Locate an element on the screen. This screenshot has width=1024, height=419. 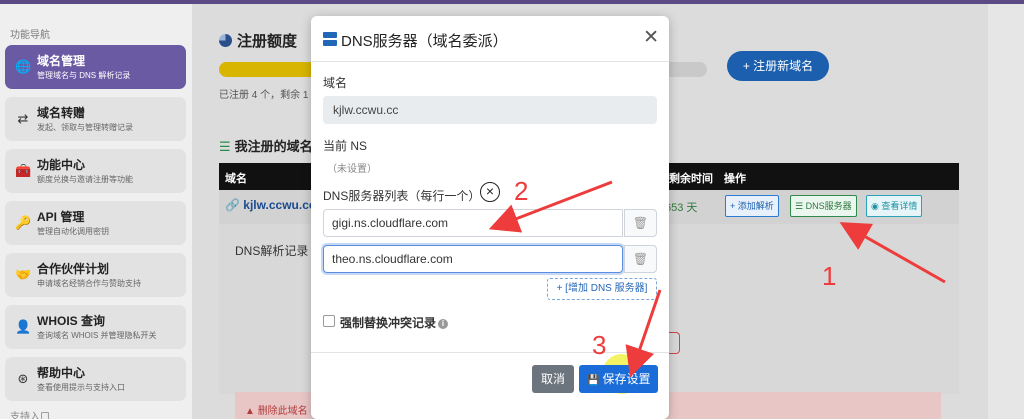
list-icon: ☰ is located at coordinates (225, 146).